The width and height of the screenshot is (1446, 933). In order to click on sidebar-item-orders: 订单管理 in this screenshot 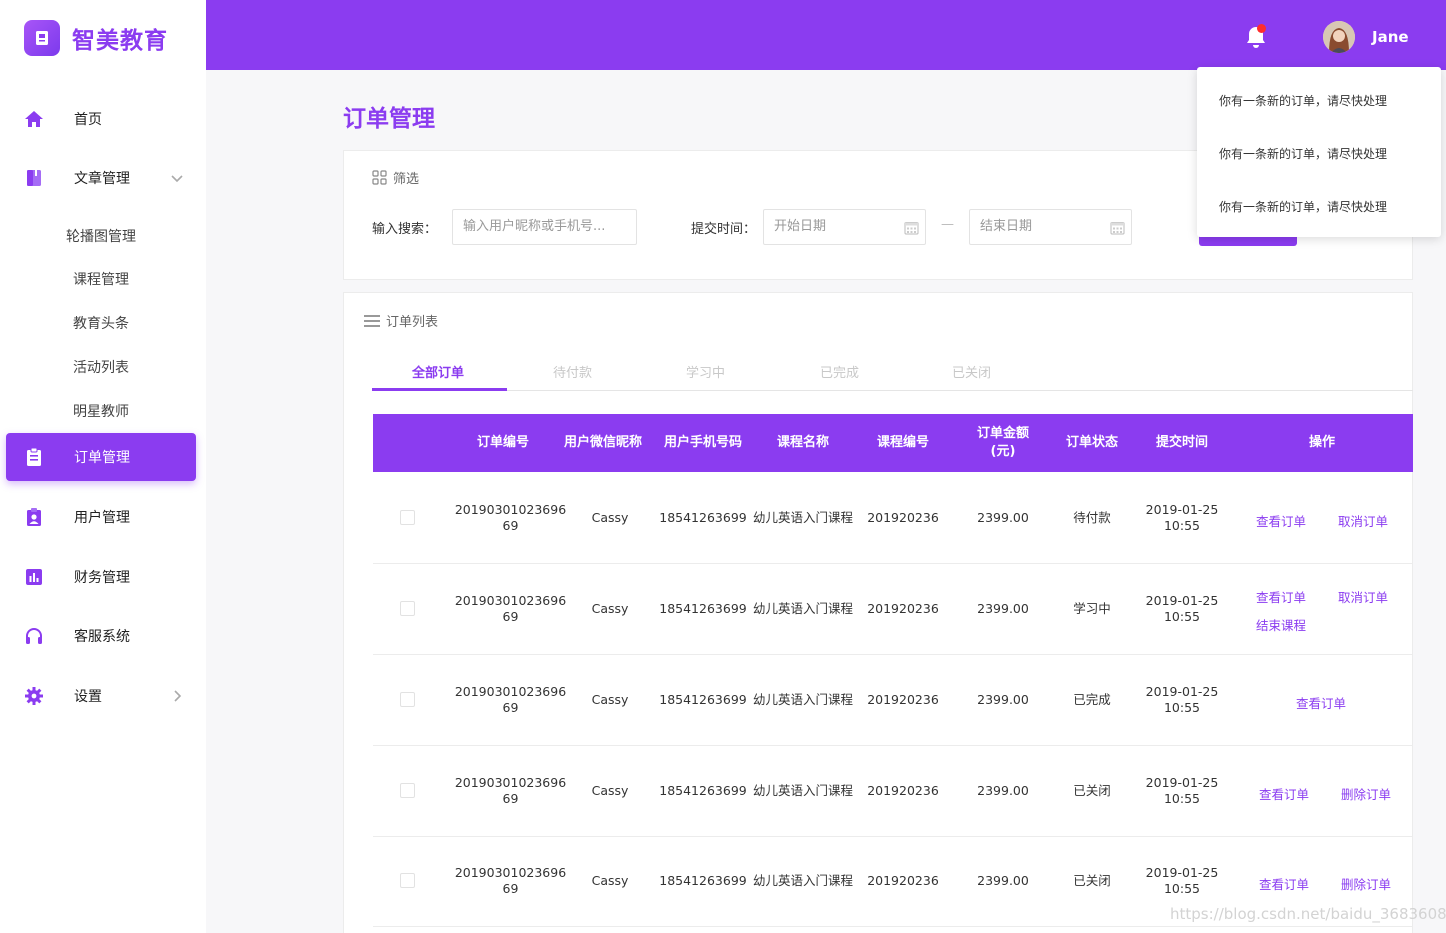, I will do `click(101, 457)`.